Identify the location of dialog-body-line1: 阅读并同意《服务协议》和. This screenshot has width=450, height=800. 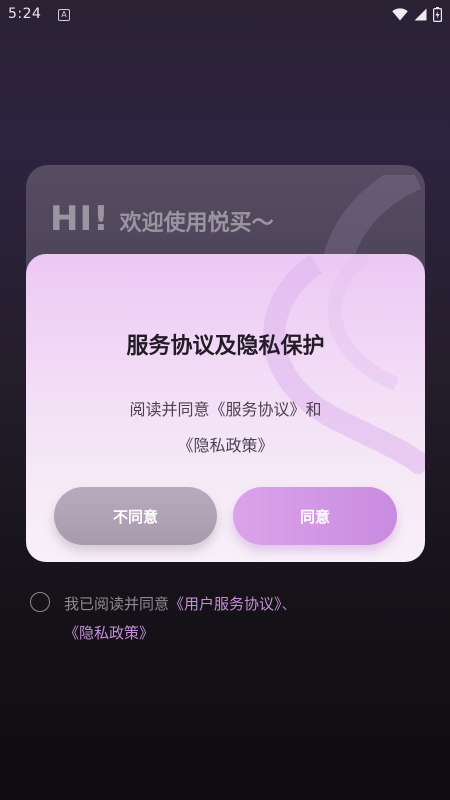
(225, 409).